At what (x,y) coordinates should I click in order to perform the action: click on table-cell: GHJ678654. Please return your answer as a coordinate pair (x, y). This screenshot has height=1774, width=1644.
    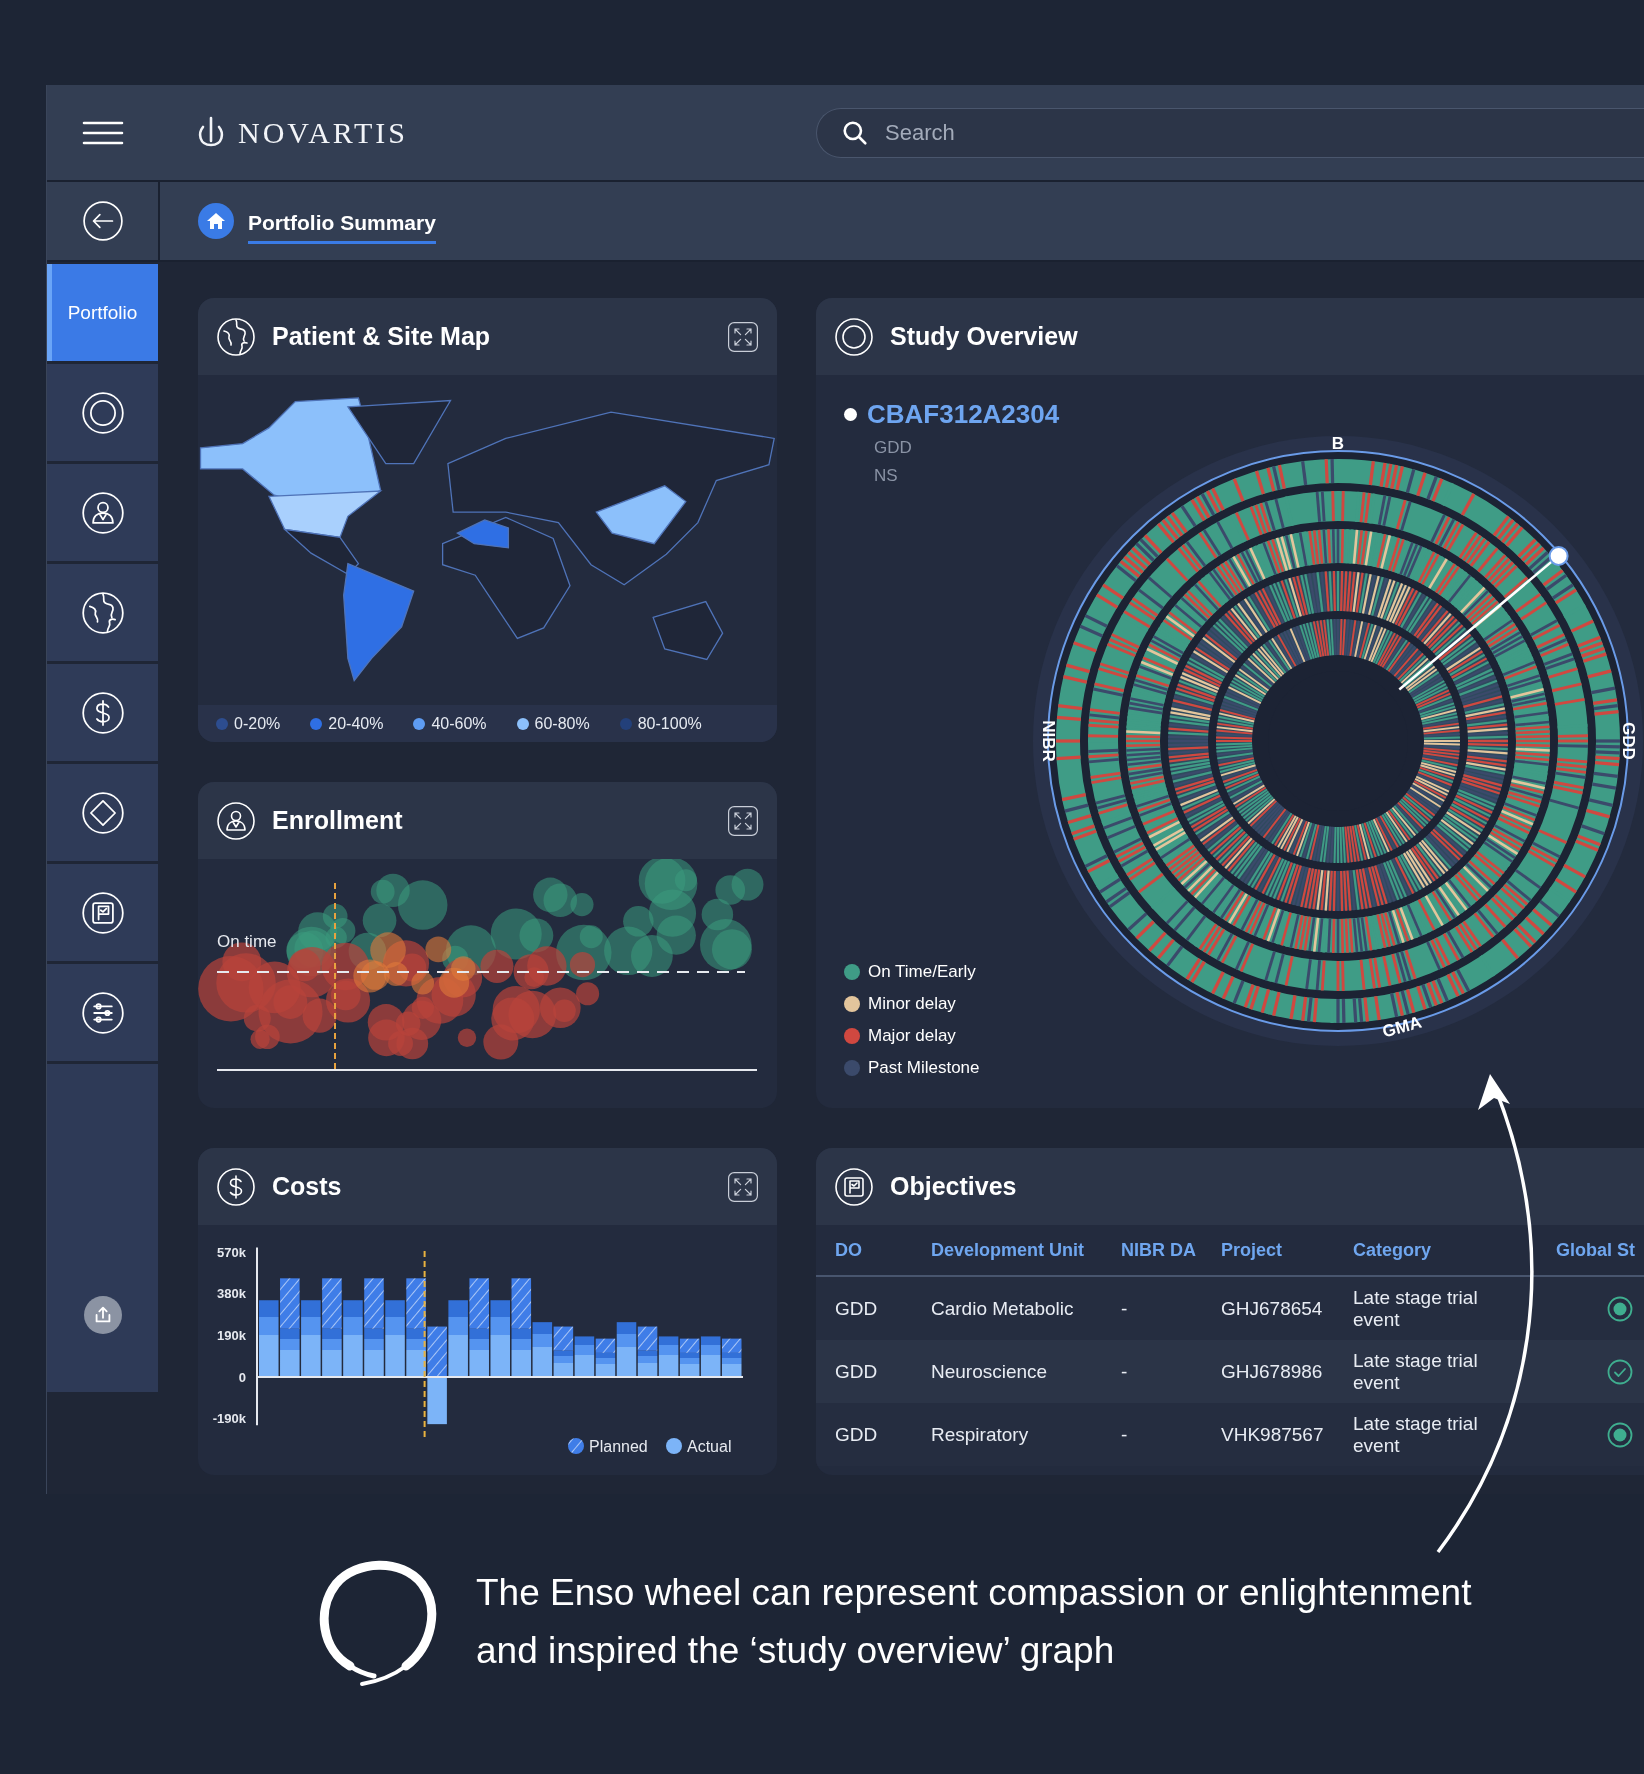
    Looking at the image, I should click on (1287, 1308).